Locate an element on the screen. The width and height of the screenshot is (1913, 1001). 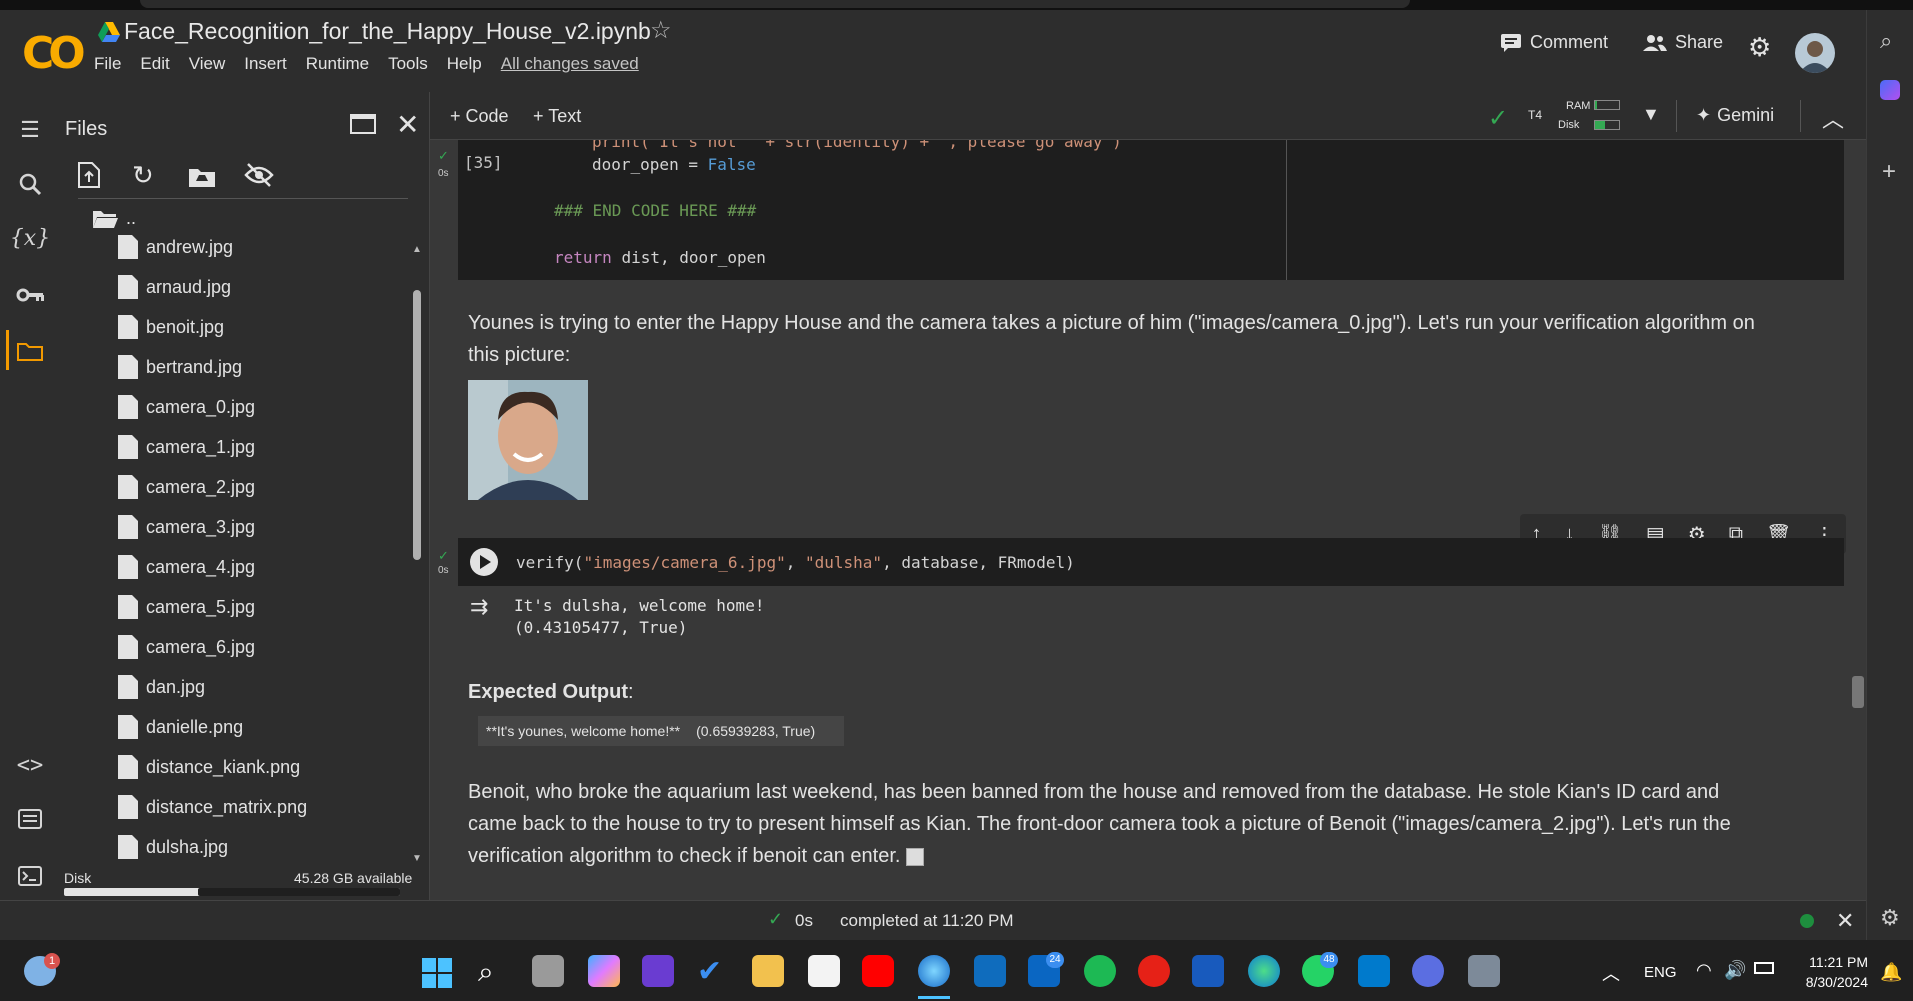
code-snippets-icon: <> is located at coordinates (30, 765).